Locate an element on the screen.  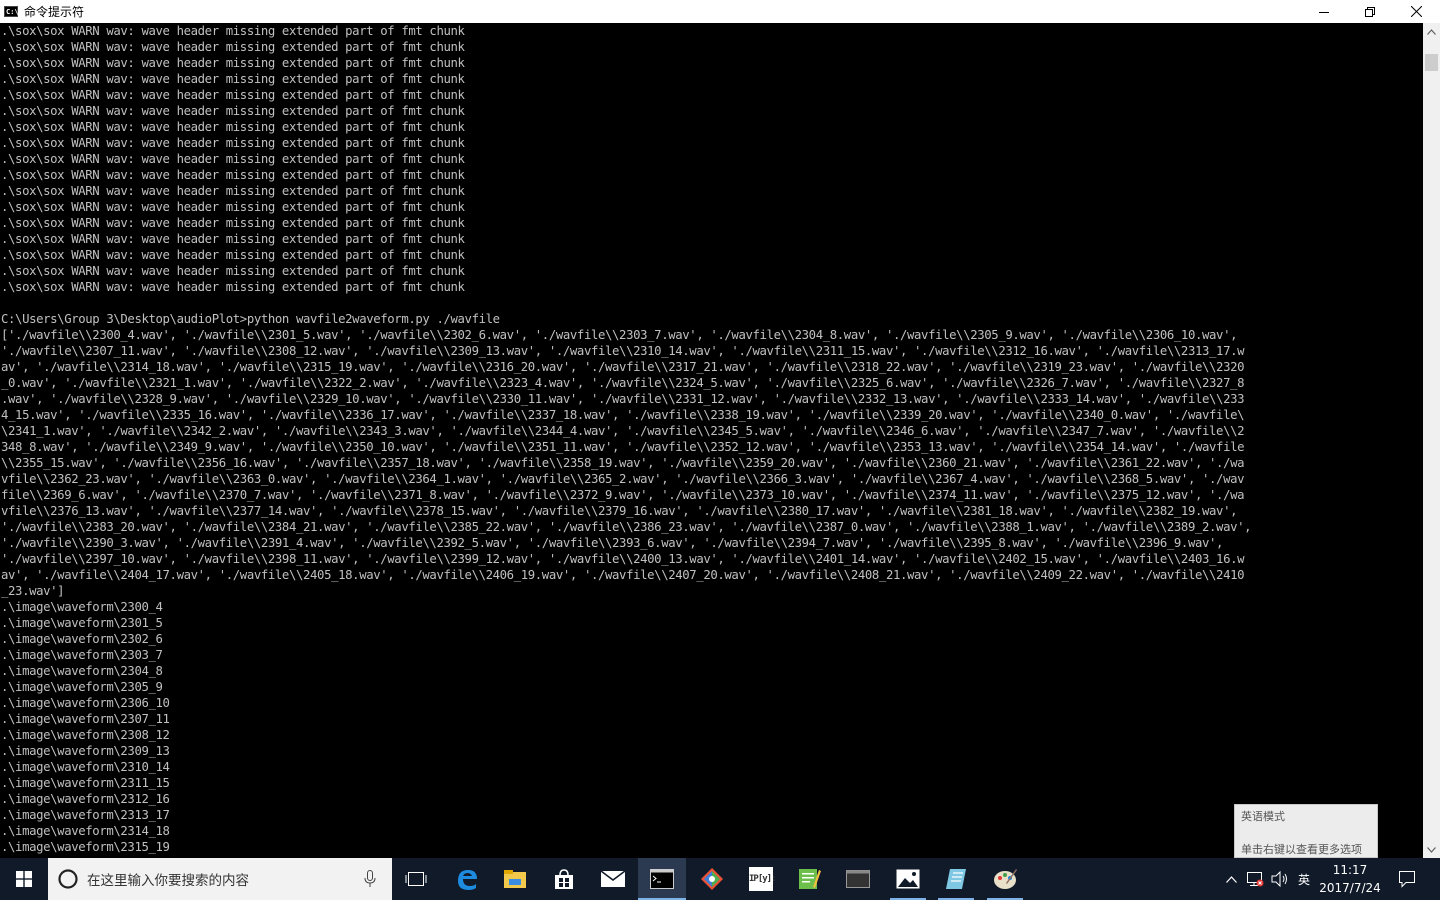
photos-icon is located at coordinates (908, 879).